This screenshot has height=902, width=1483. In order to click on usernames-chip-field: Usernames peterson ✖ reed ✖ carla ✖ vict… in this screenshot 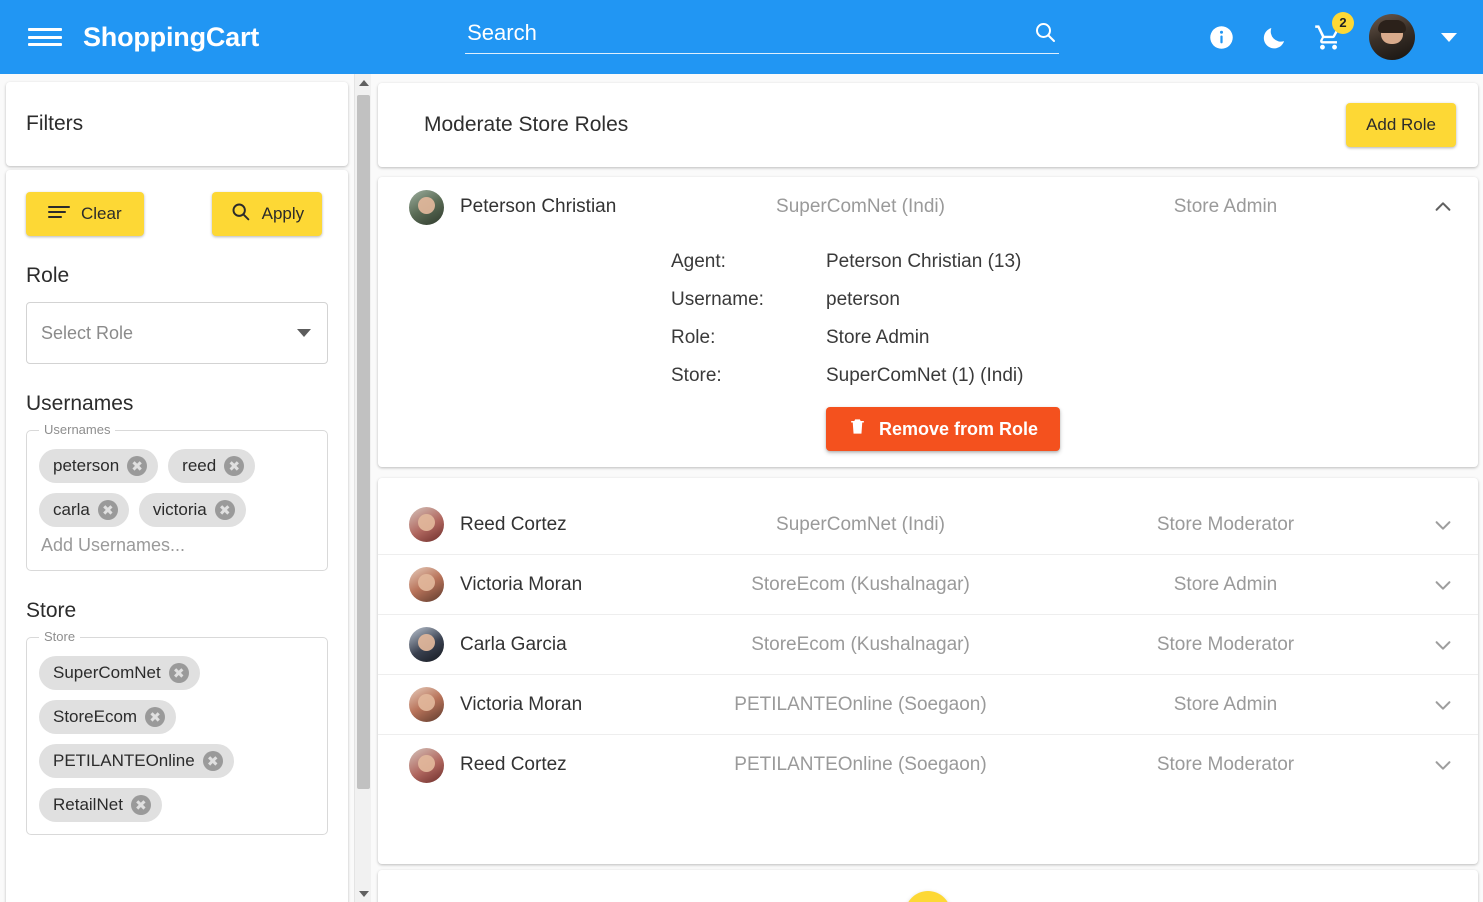, I will do `click(177, 496)`.